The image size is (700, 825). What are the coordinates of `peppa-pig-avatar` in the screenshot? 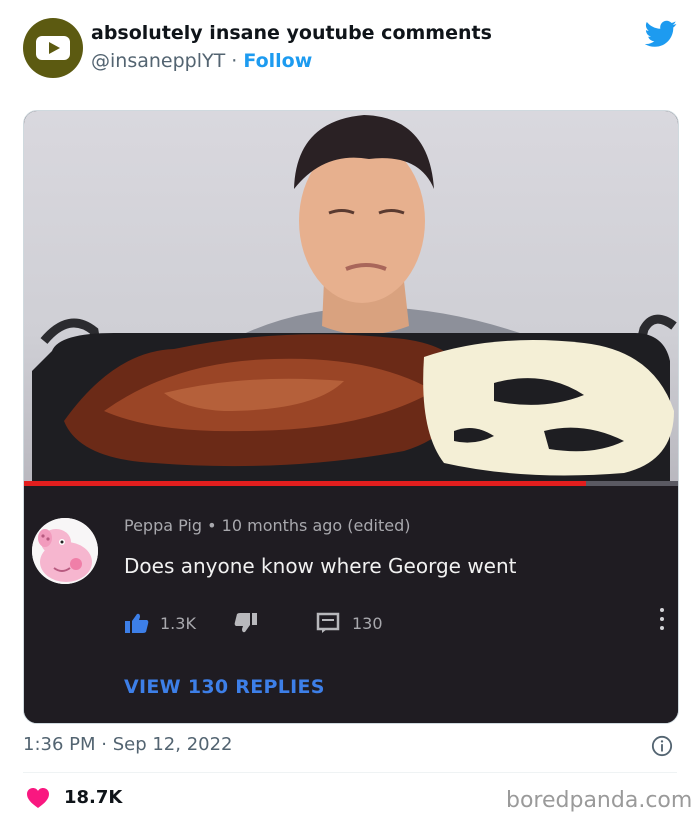 It's located at (65, 551).